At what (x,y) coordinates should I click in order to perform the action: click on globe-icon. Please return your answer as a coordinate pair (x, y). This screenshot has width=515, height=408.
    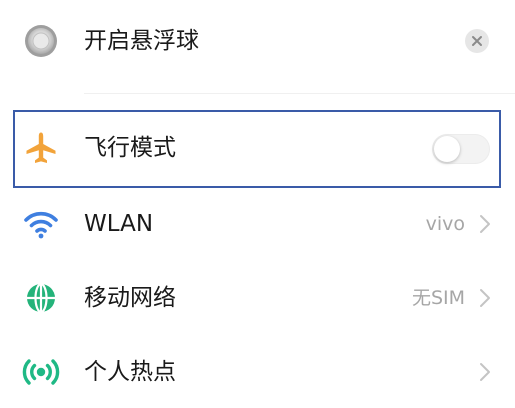
    Looking at the image, I should click on (41, 298).